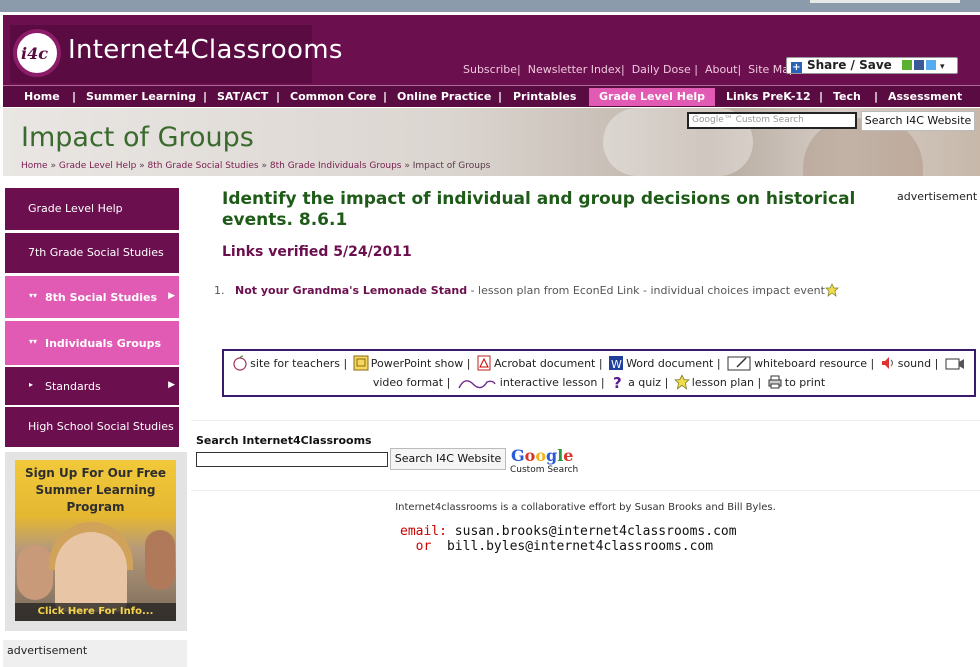 This screenshot has width=980, height=667. I want to click on nav-home: Home, so click(42, 97).